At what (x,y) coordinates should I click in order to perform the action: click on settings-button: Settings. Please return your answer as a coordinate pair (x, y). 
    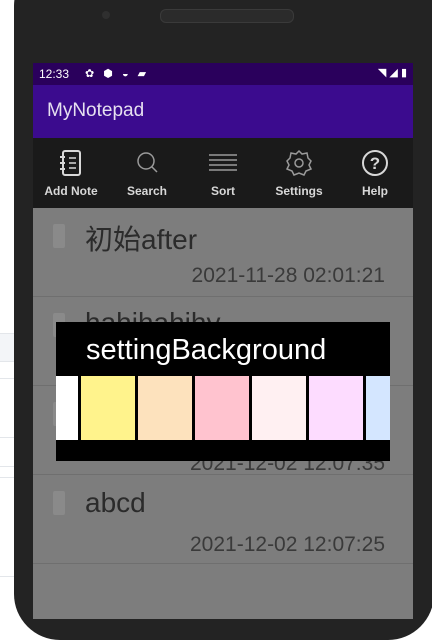
    Looking at the image, I should click on (299, 173).